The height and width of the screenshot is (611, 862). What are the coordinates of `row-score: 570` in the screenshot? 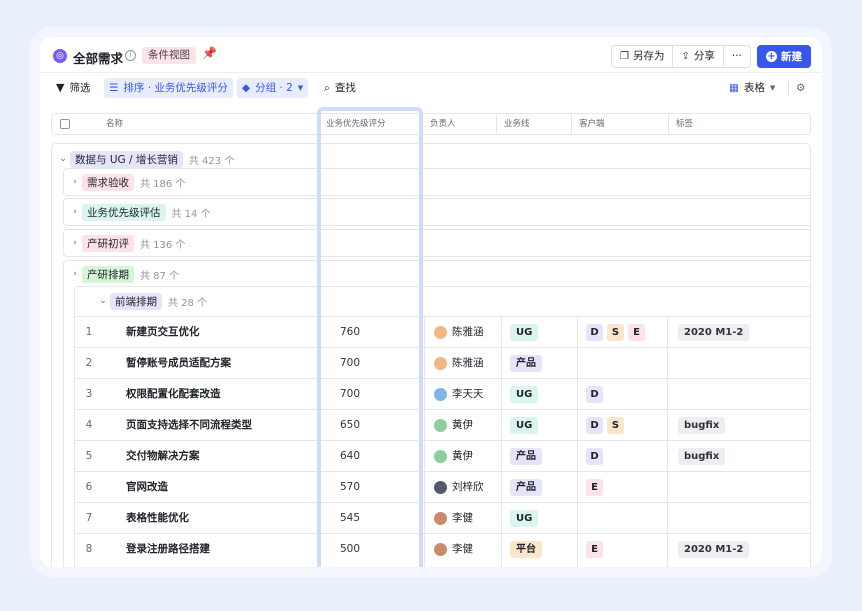 It's located at (380, 487).